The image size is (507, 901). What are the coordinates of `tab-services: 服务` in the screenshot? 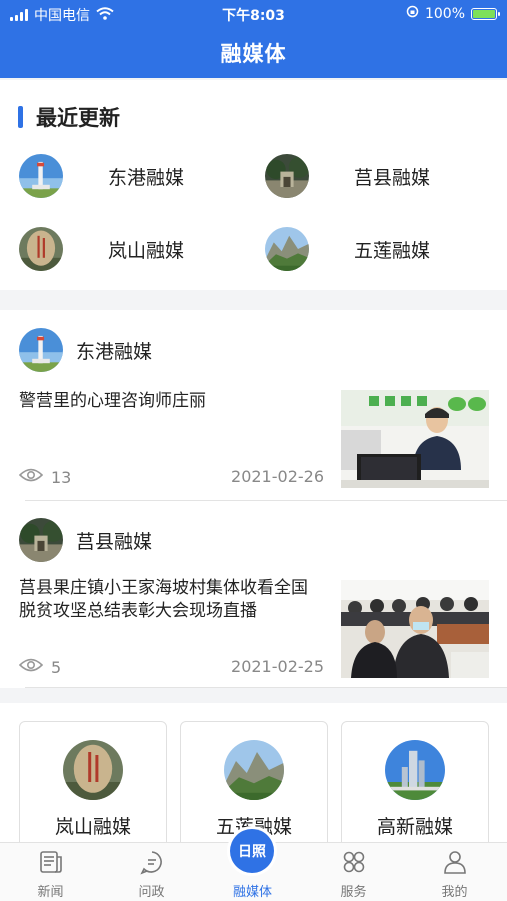 It's located at (353, 872).